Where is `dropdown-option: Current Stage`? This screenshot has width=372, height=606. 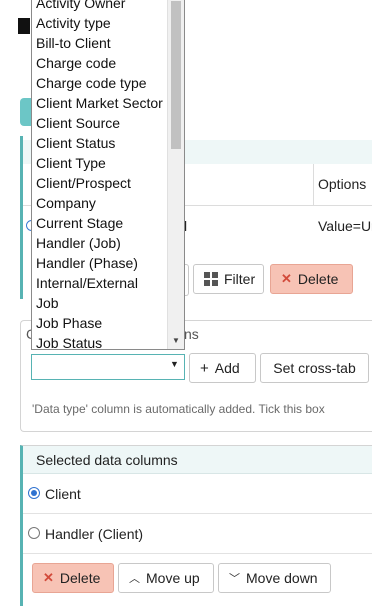 dropdown-option: Current Stage is located at coordinates (100, 223).